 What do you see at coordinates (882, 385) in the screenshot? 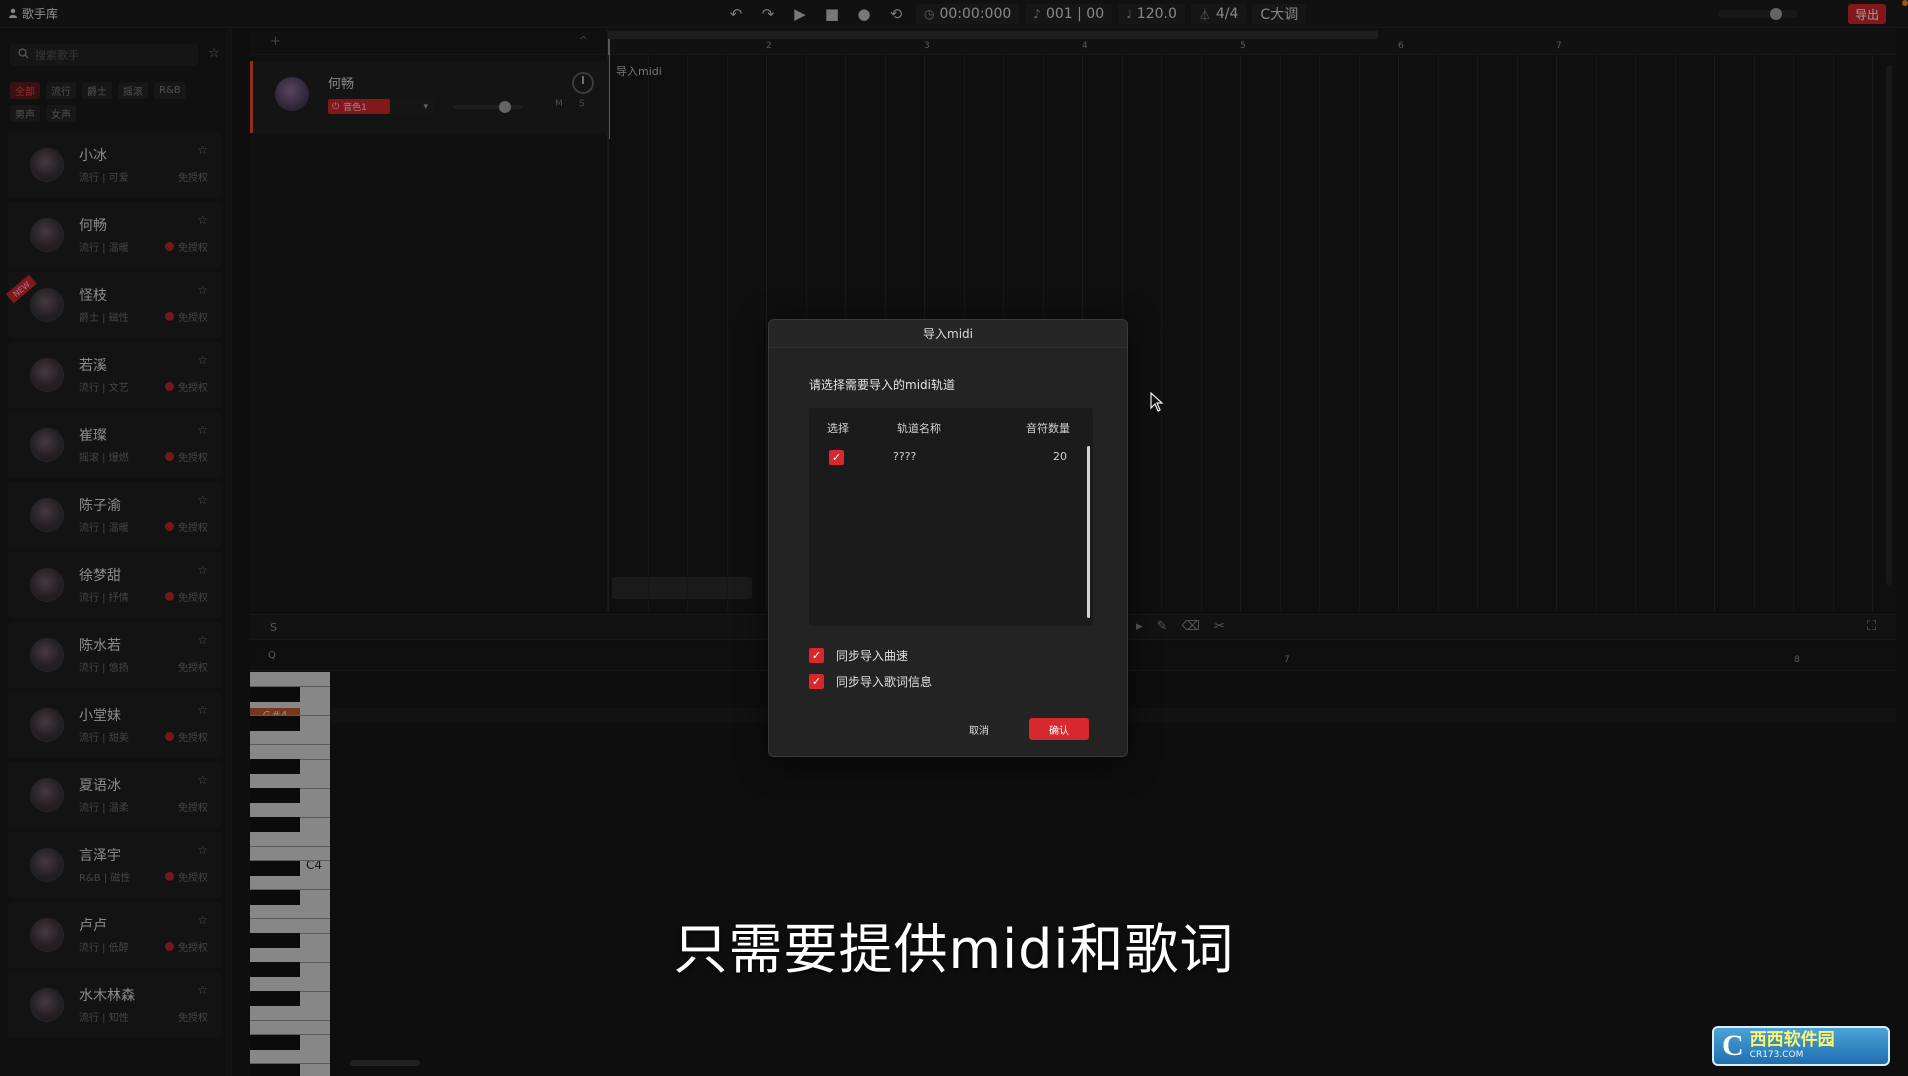
I see `dialog-prompt: 请选择需要导入的midi轨道` at bounding box center [882, 385].